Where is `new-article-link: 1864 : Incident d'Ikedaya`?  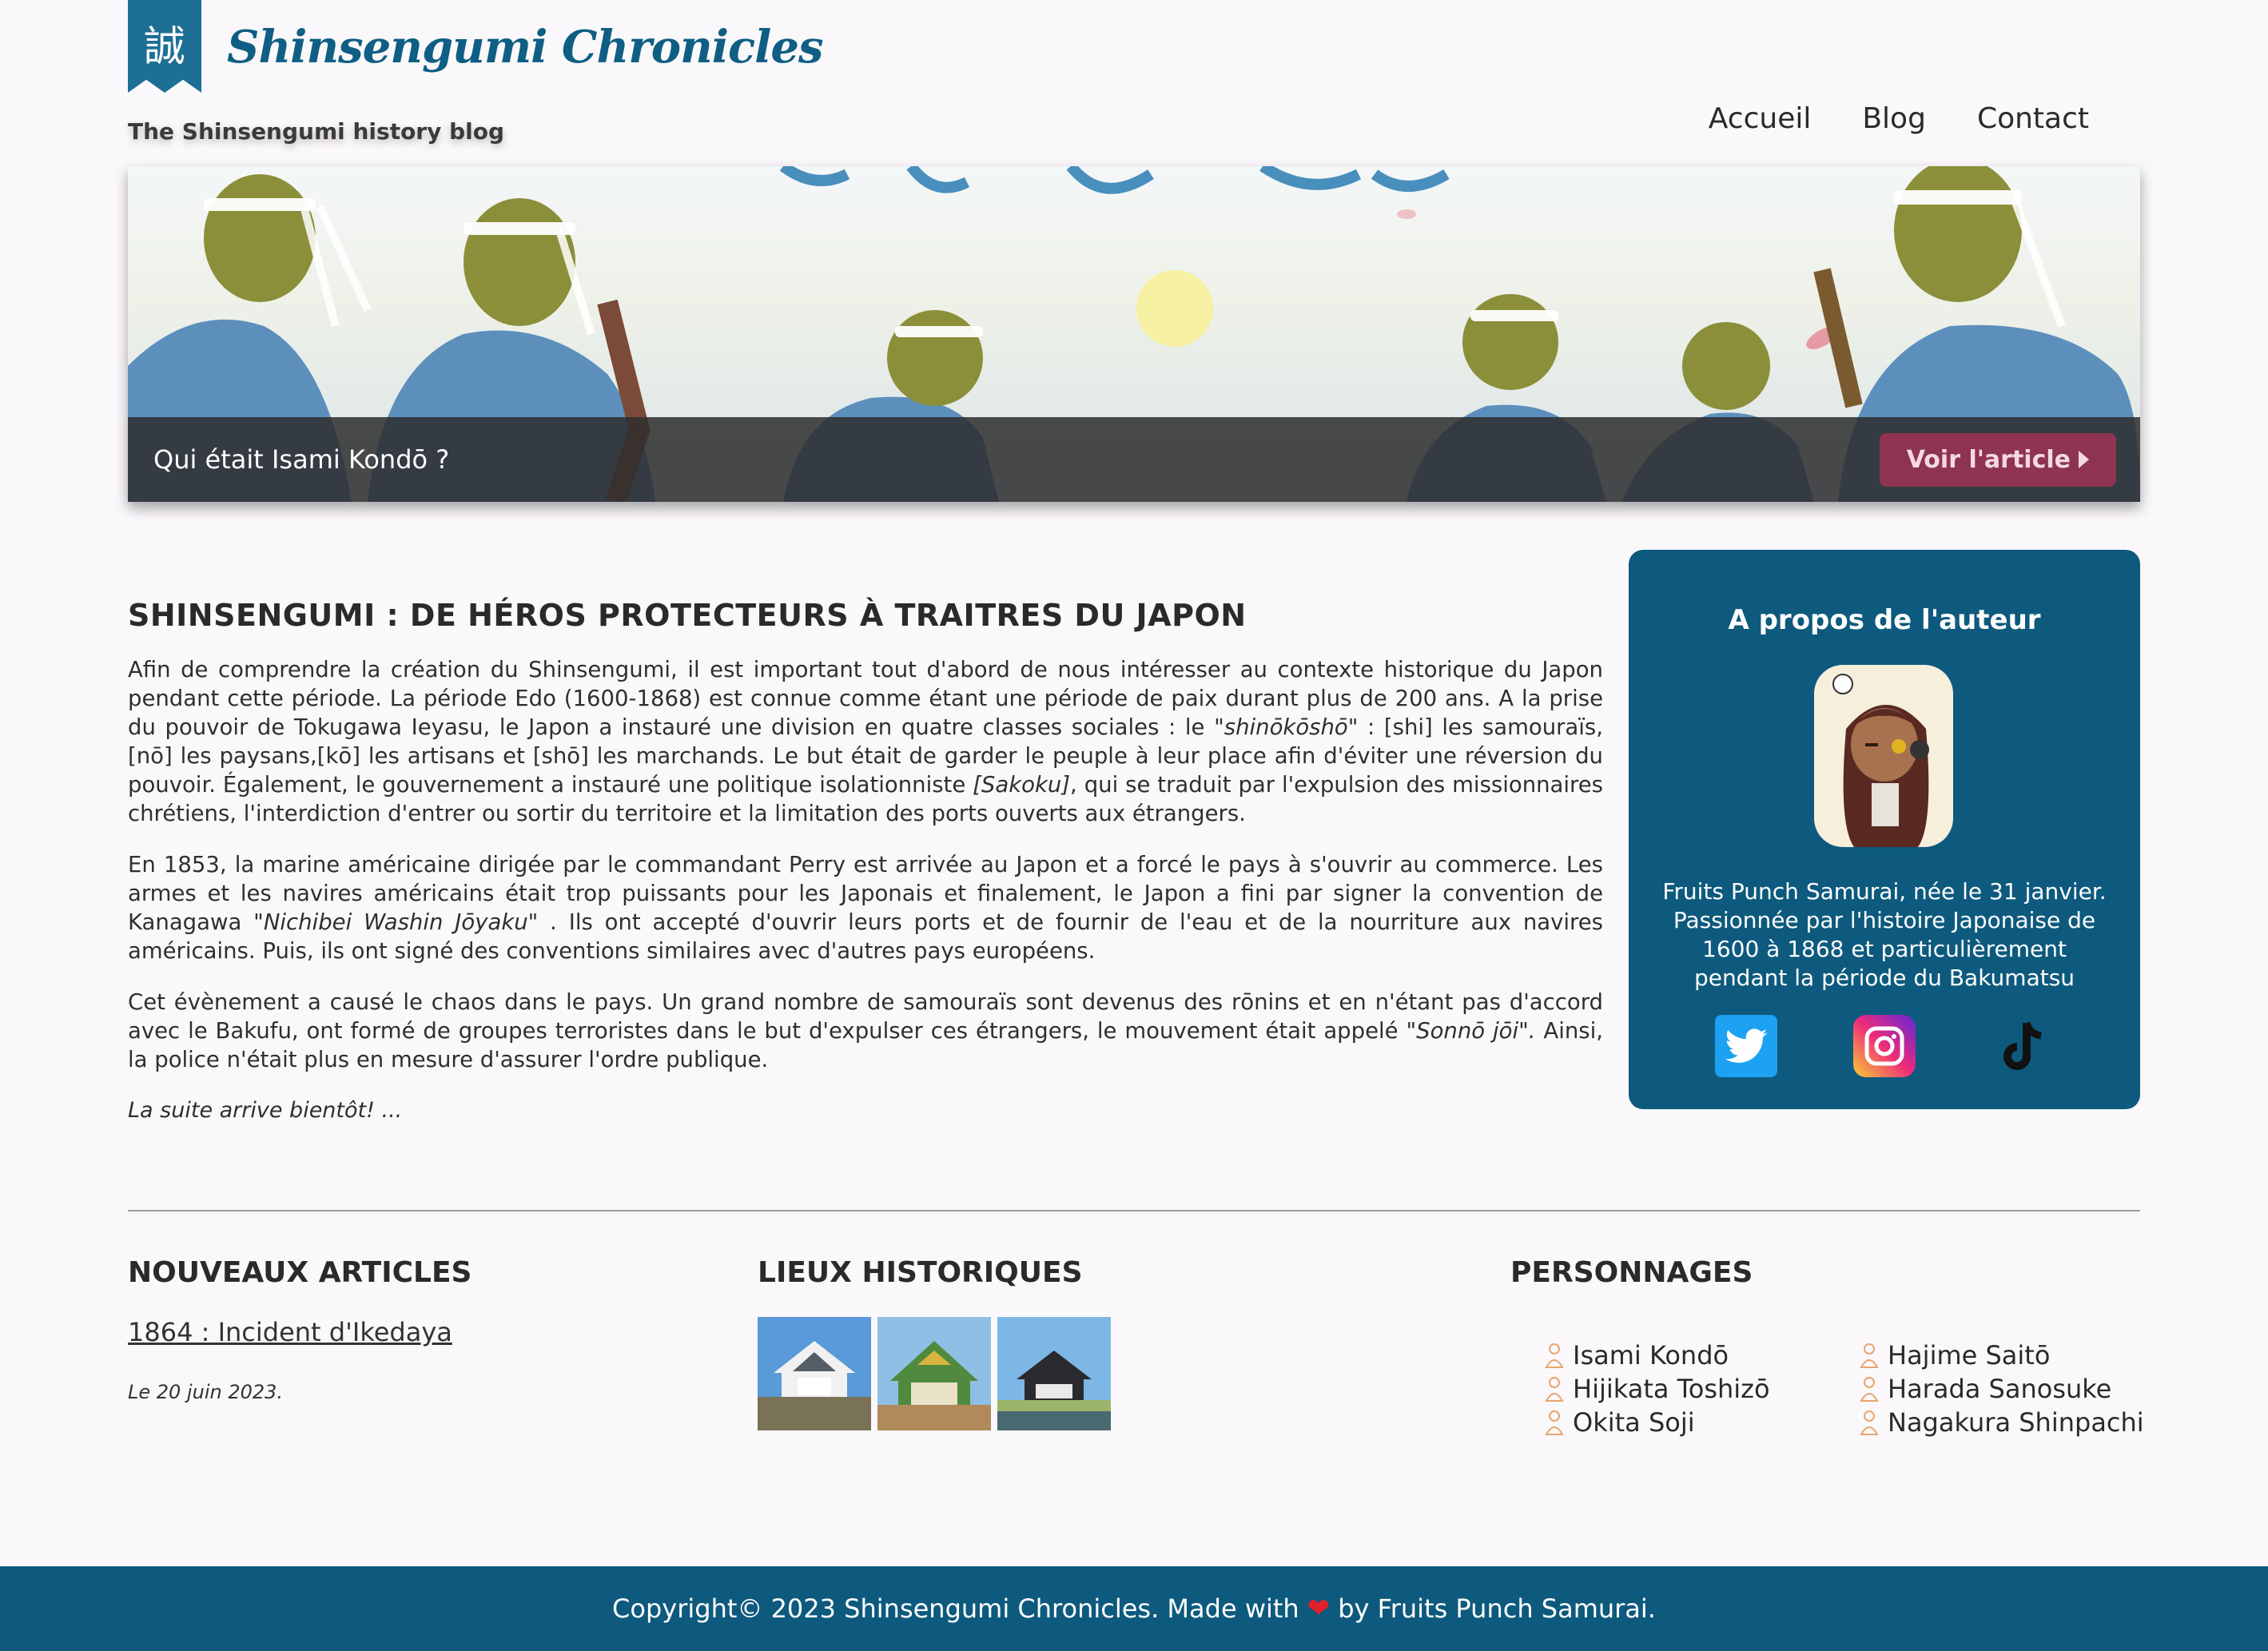
new-article-link: 1864 : Incident d'Ikedaya is located at coordinates (290, 1332).